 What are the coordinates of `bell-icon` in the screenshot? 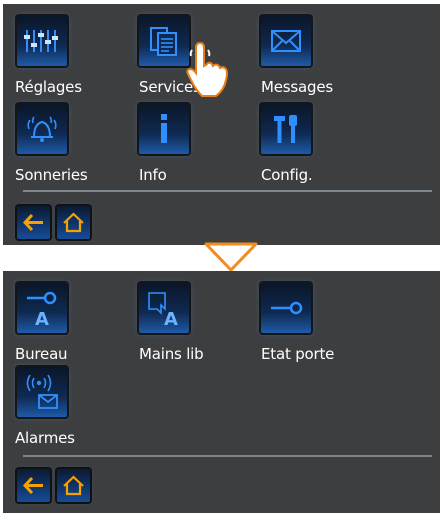 It's located at (42, 129).